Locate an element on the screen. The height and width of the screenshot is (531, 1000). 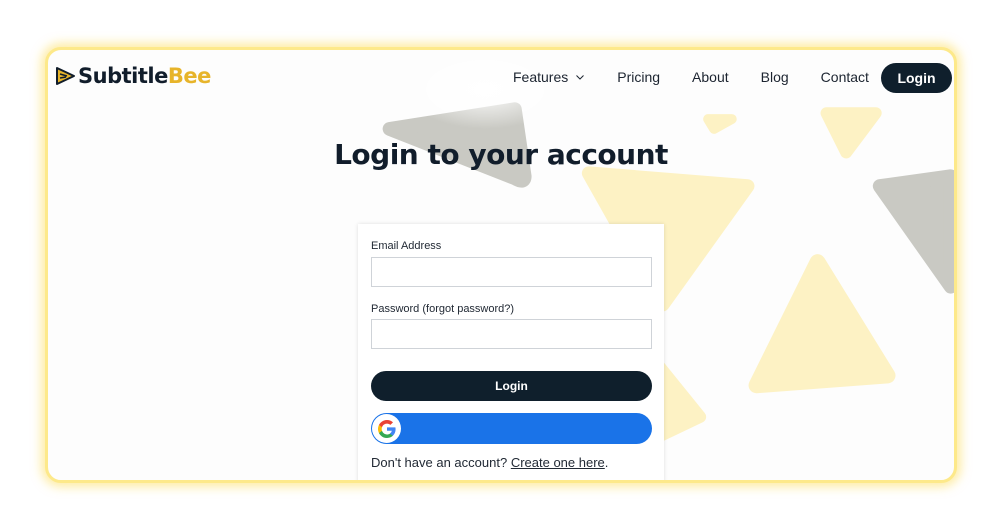
password-field is located at coordinates (511, 334).